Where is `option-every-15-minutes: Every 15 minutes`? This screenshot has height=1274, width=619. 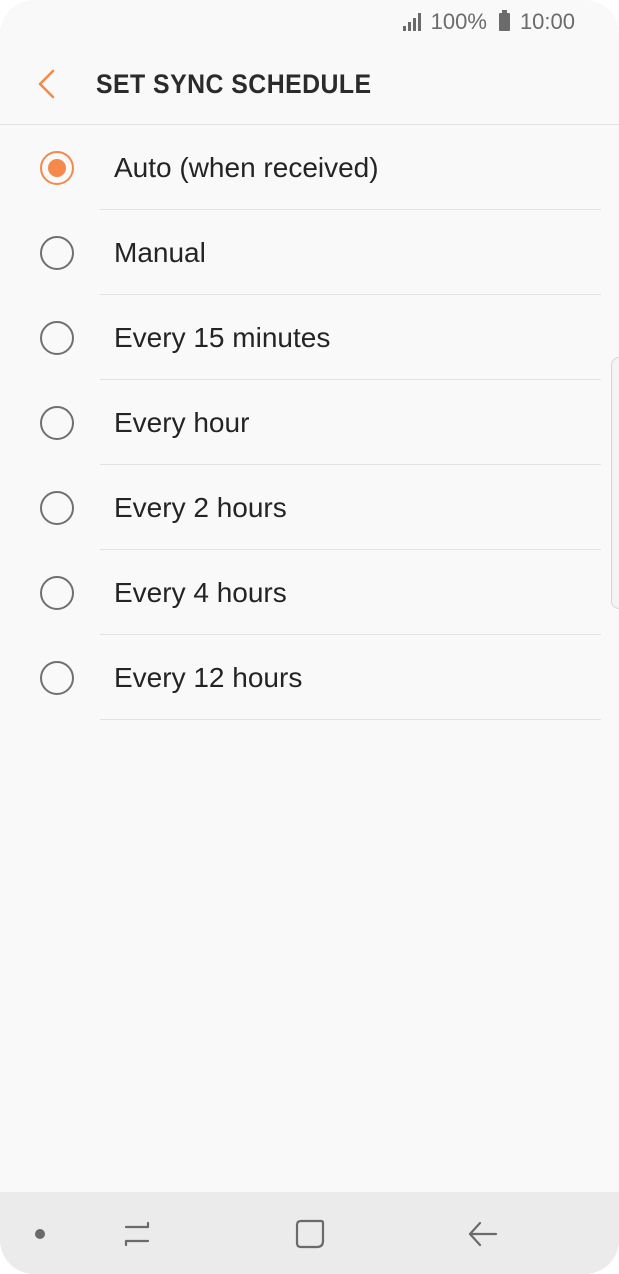
option-every-15-minutes: Every 15 minutes is located at coordinates (309, 337).